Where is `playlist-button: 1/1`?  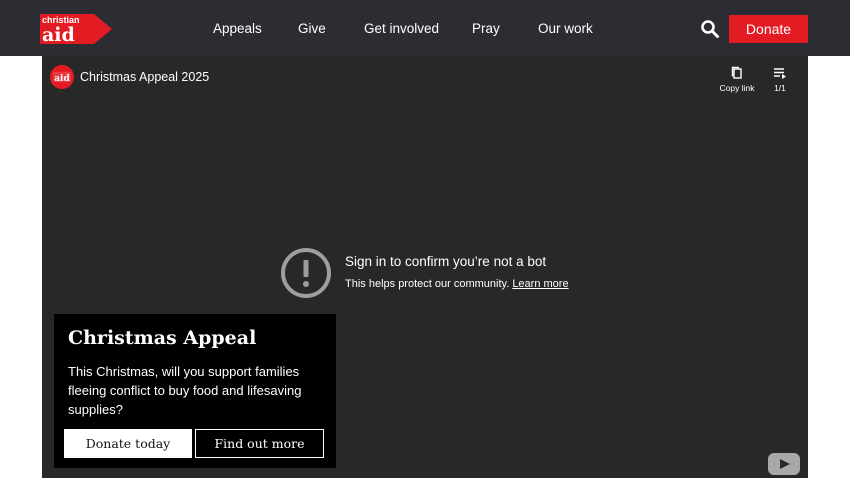
playlist-button: 1/1 is located at coordinates (780, 86).